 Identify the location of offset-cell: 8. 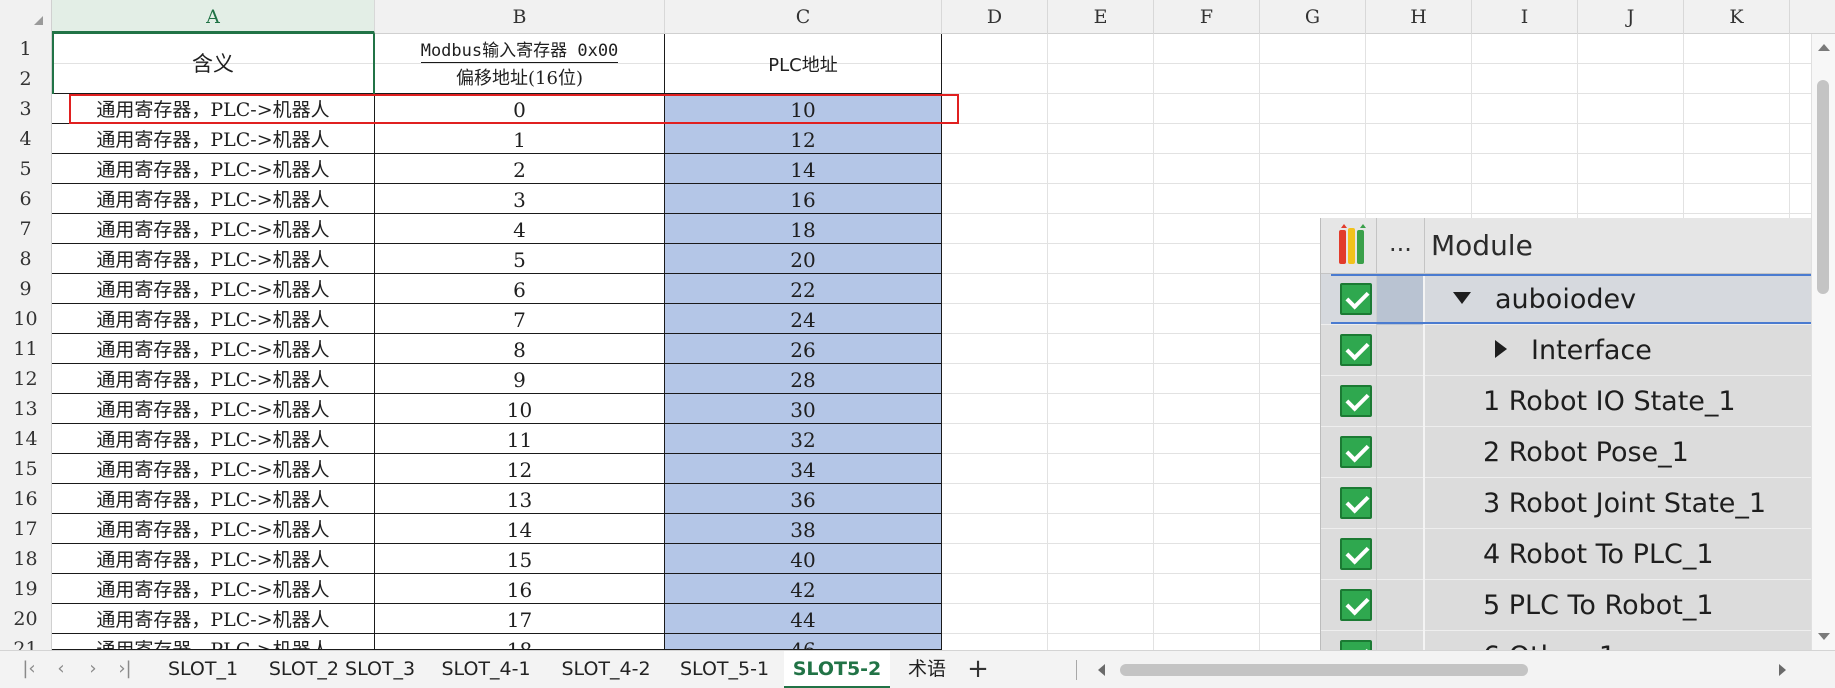
(520, 349).